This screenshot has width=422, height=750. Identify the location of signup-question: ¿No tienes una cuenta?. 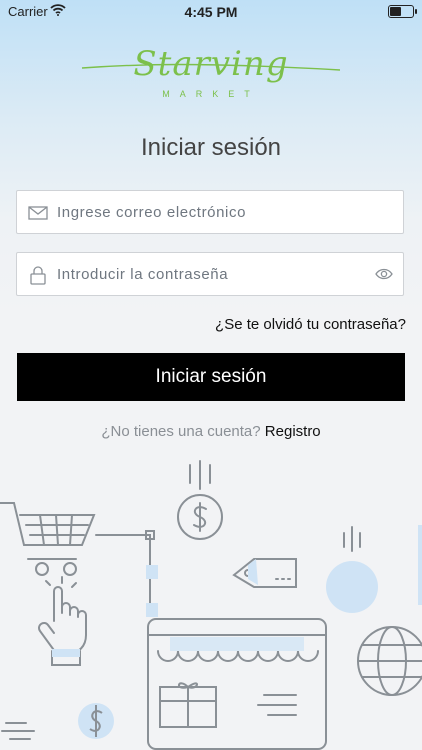
(181, 431).